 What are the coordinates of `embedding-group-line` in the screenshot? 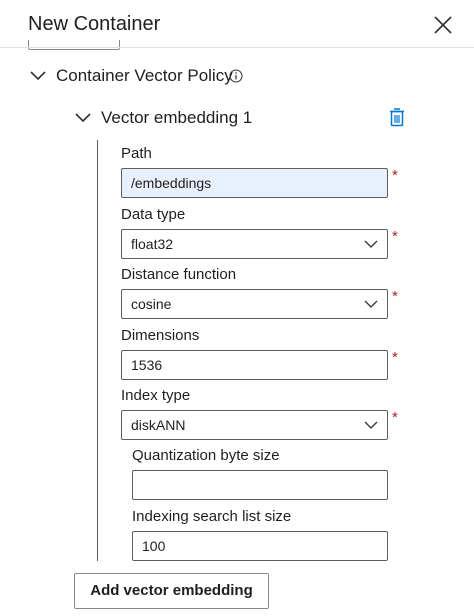 It's located at (97, 350).